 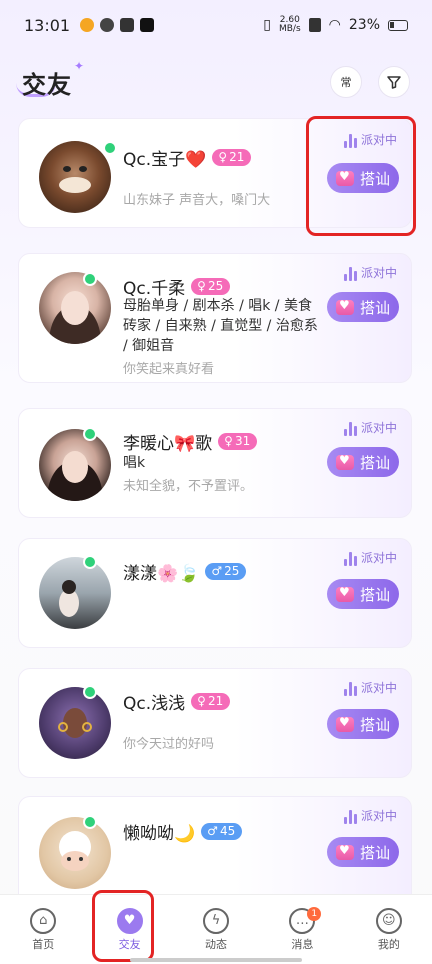 I want to click on nav-messages: … 1 消息, so click(x=302, y=929).